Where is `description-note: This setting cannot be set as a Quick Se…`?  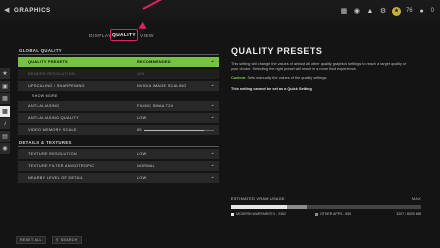
description-note: This setting cannot be set as a Quick Se… is located at coordinates (271, 89).